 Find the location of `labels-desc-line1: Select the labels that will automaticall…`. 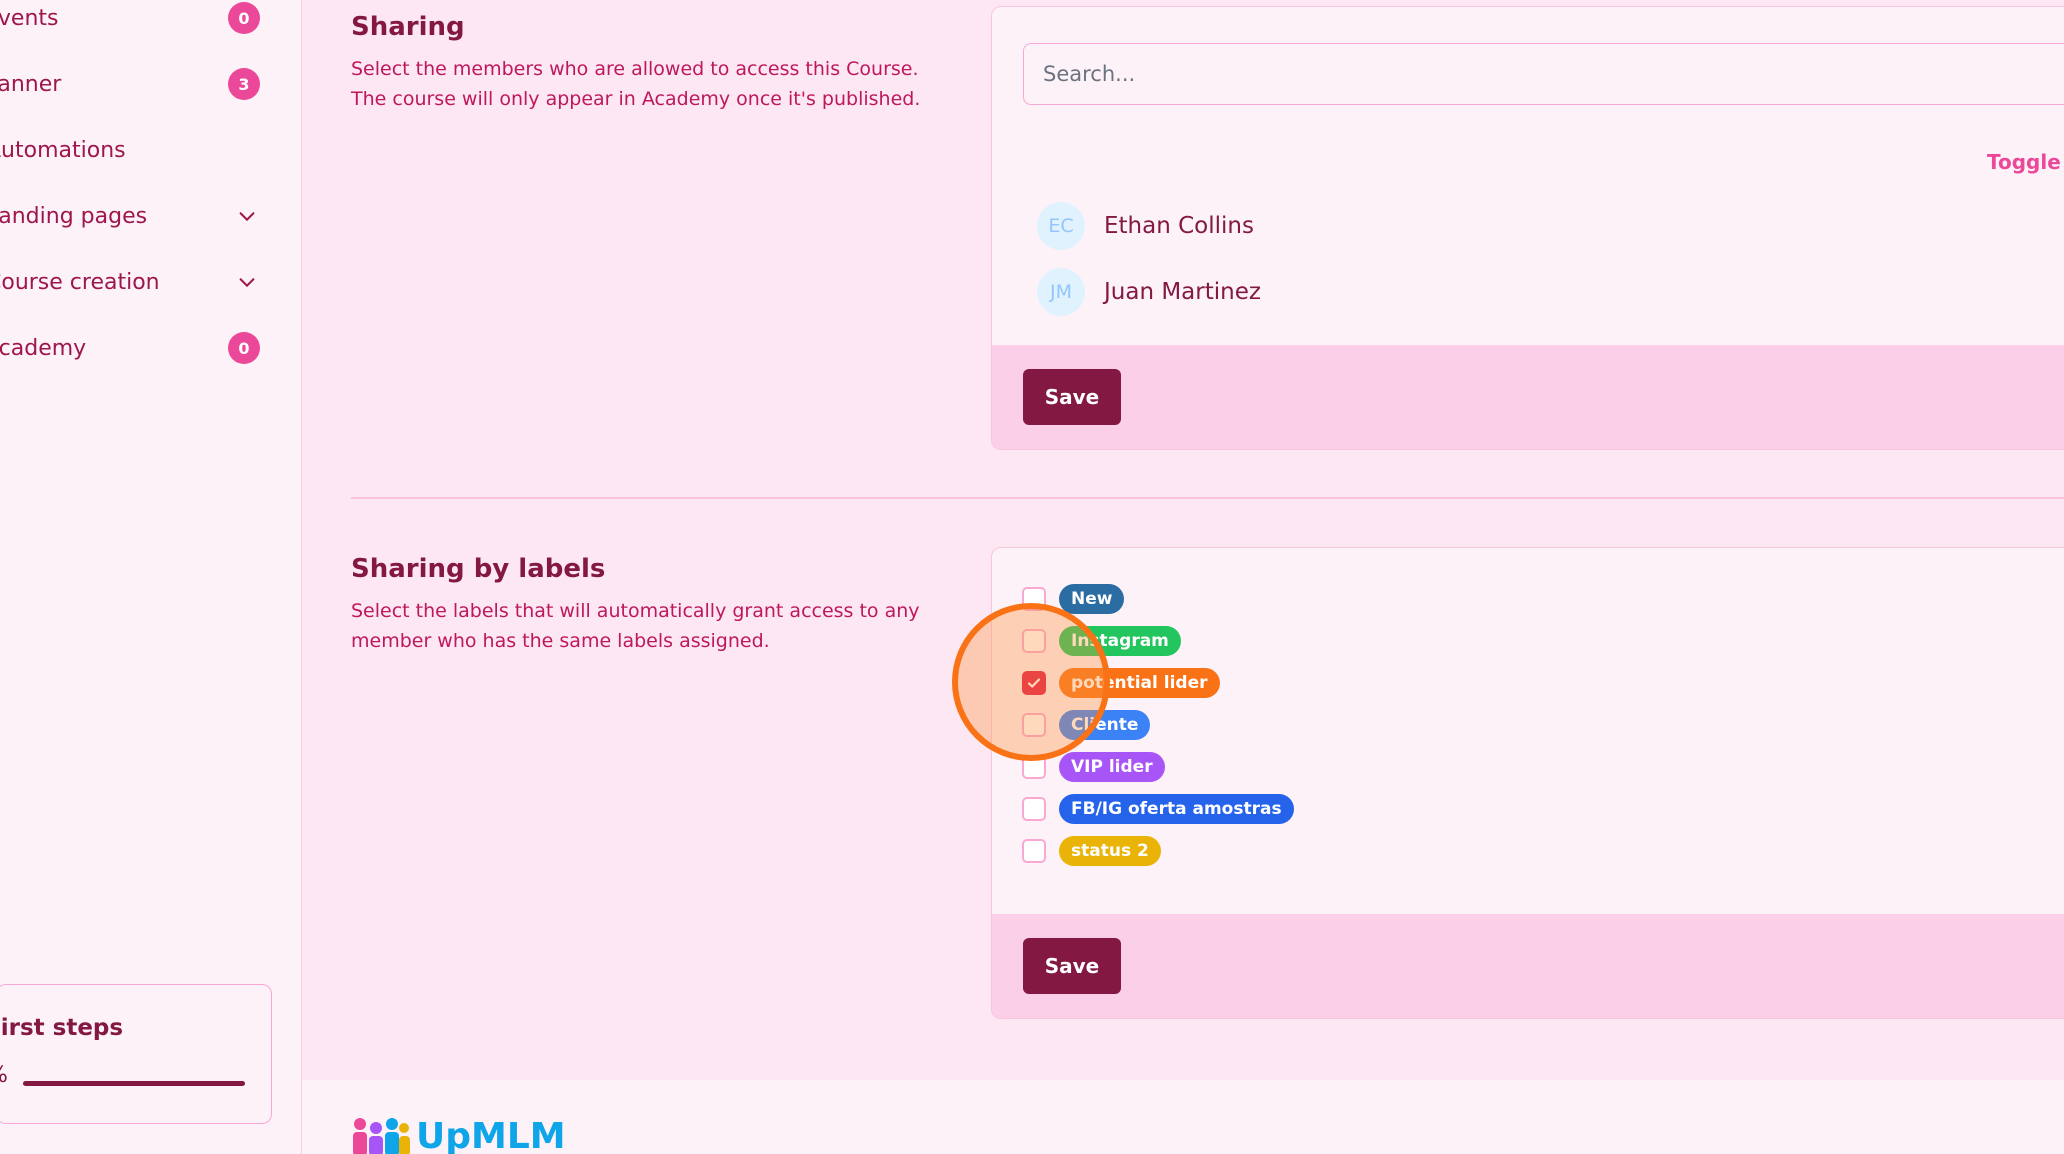

labels-desc-line1: Select the labels that will automaticall… is located at coordinates (635, 611).